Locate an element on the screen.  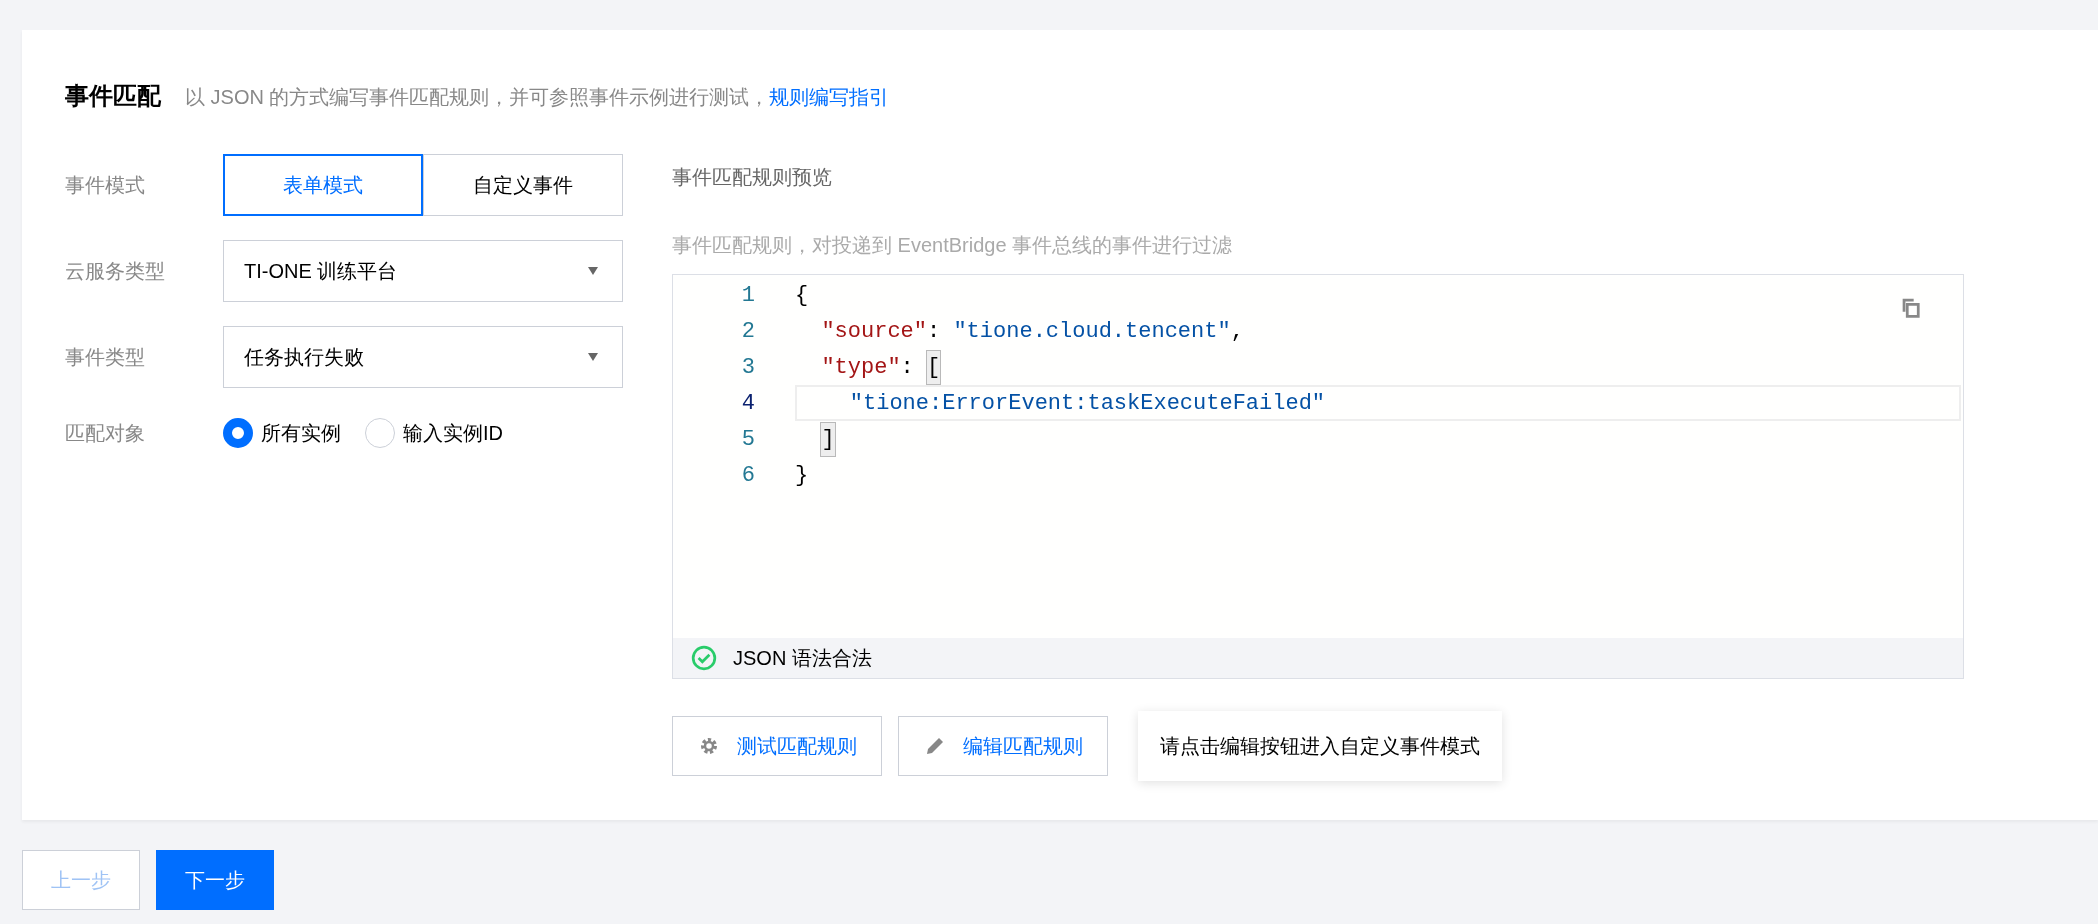
line-number: 4 is located at coordinates (747, 403).